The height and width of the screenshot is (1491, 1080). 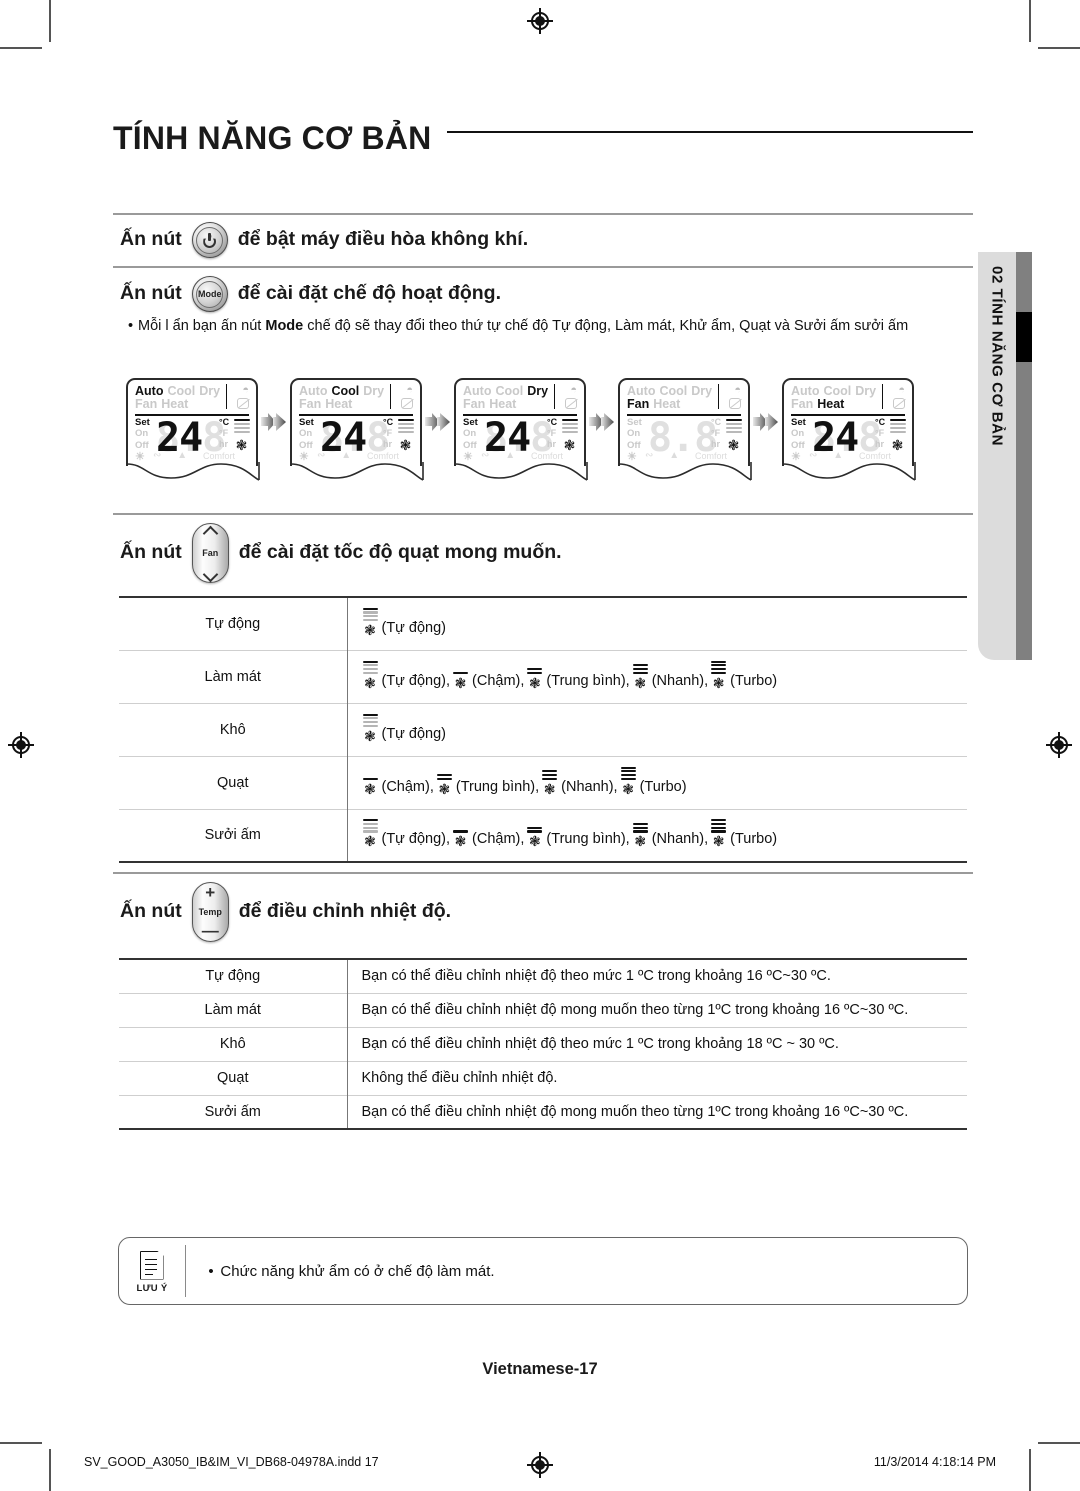 I want to click on page-title-row: TÍNH NĂNG CƠ BẢN, so click(x=543, y=138).